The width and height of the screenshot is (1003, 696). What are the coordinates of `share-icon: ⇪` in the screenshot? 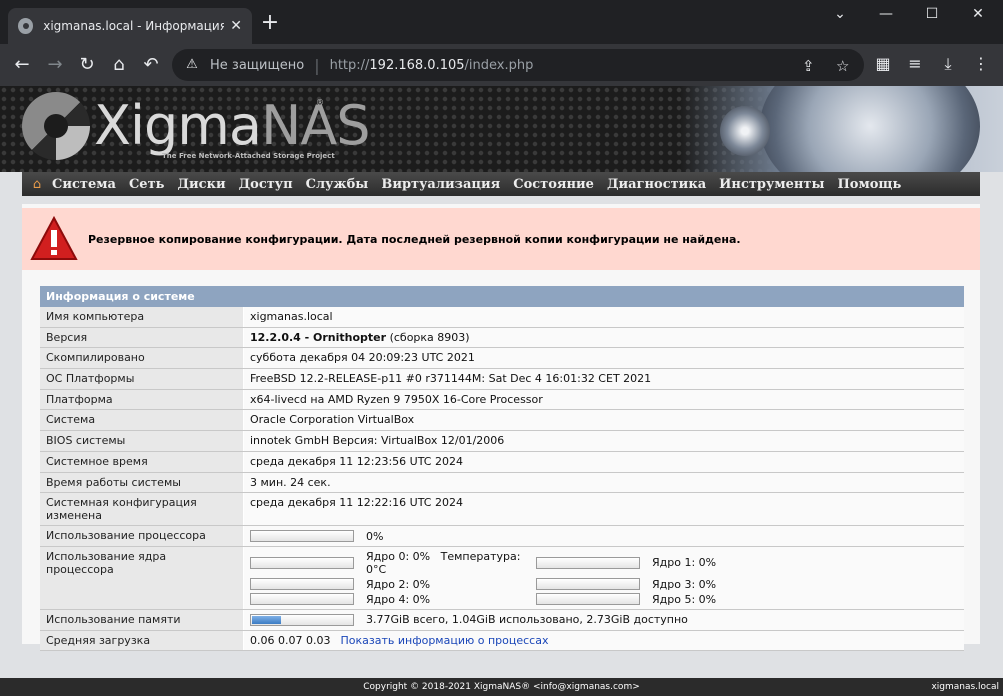 It's located at (808, 66).